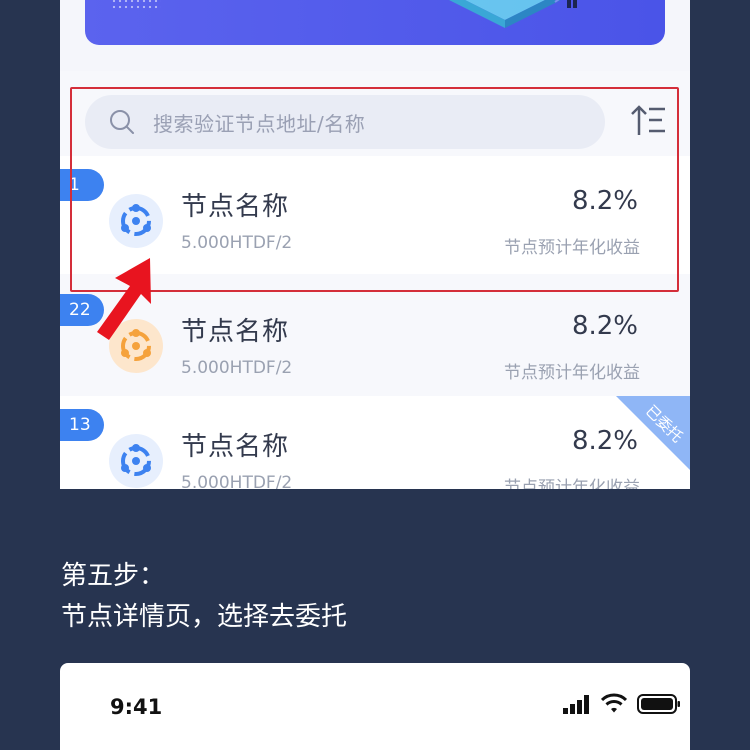 This screenshot has width=750, height=750. Describe the element at coordinates (82, 425) in the screenshot. I see `rank-badge: 13` at that location.